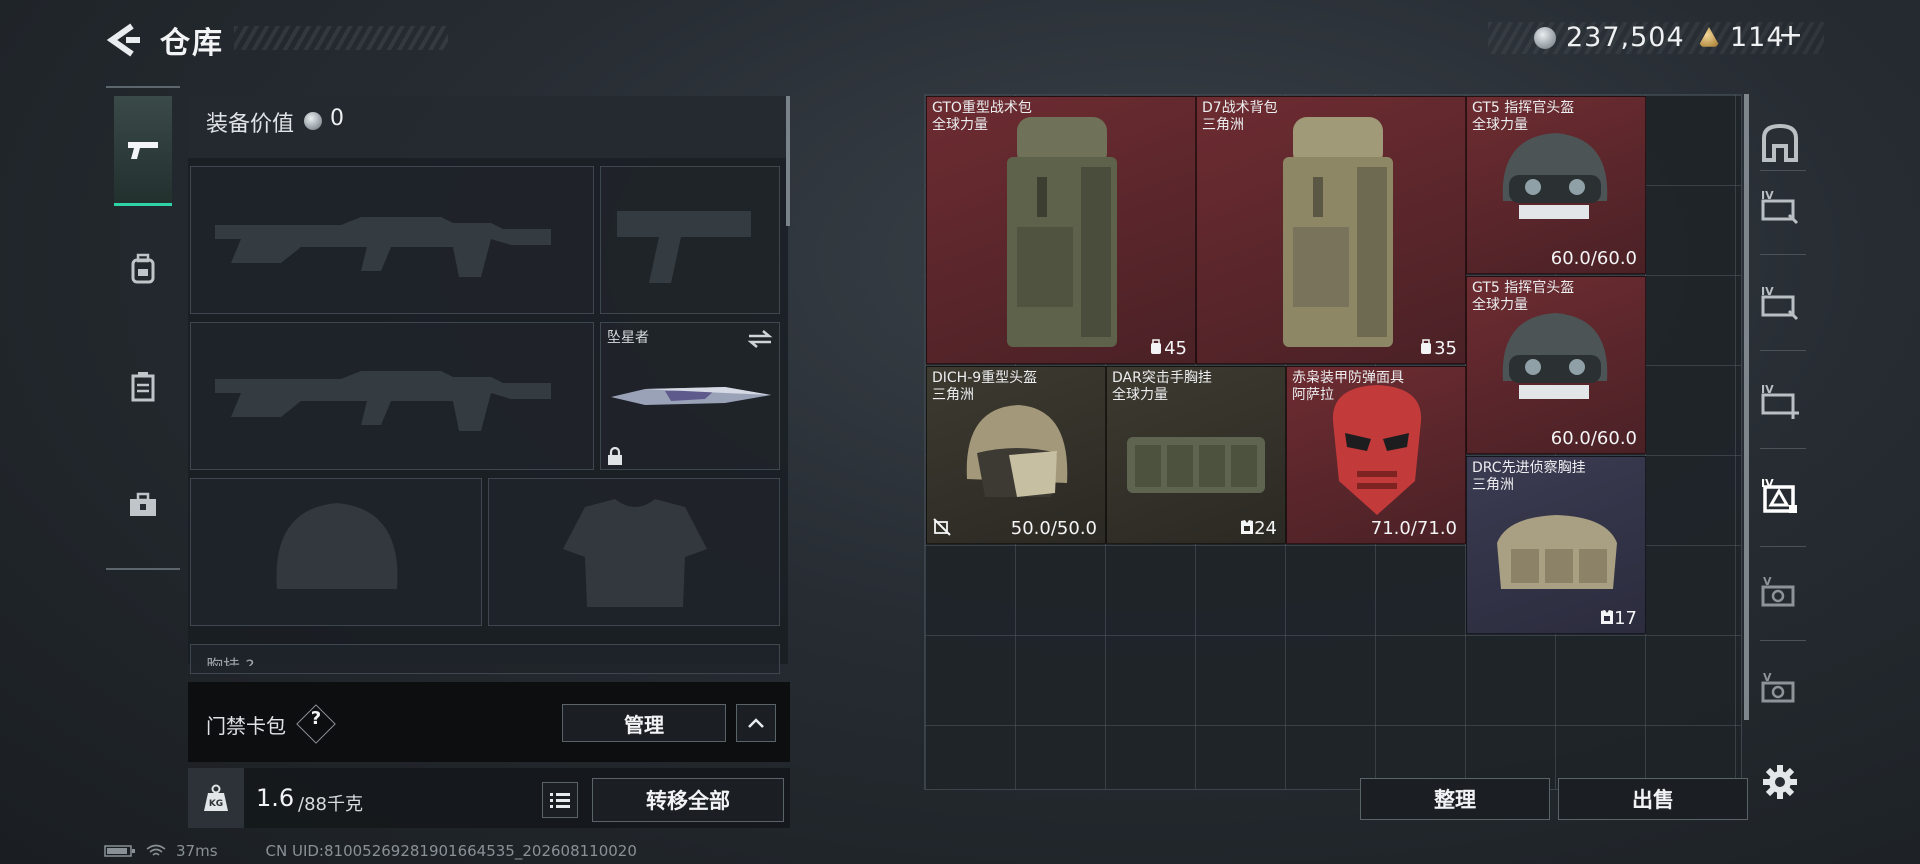 Image resolution: width=1920 pixels, height=864 pixels. What do you see at coordinates (119, 851) in the screenshot?
I see `battery-icon` at bounding box center [119, 851].